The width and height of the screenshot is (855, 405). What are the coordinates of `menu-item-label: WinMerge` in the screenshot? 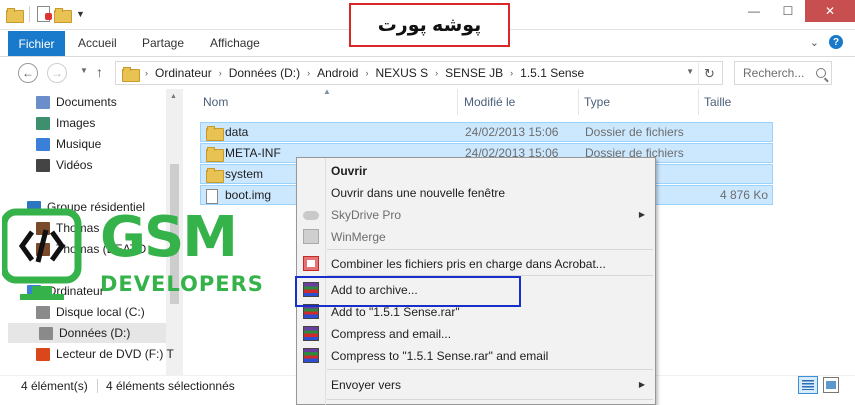 It's located at (358, 237).